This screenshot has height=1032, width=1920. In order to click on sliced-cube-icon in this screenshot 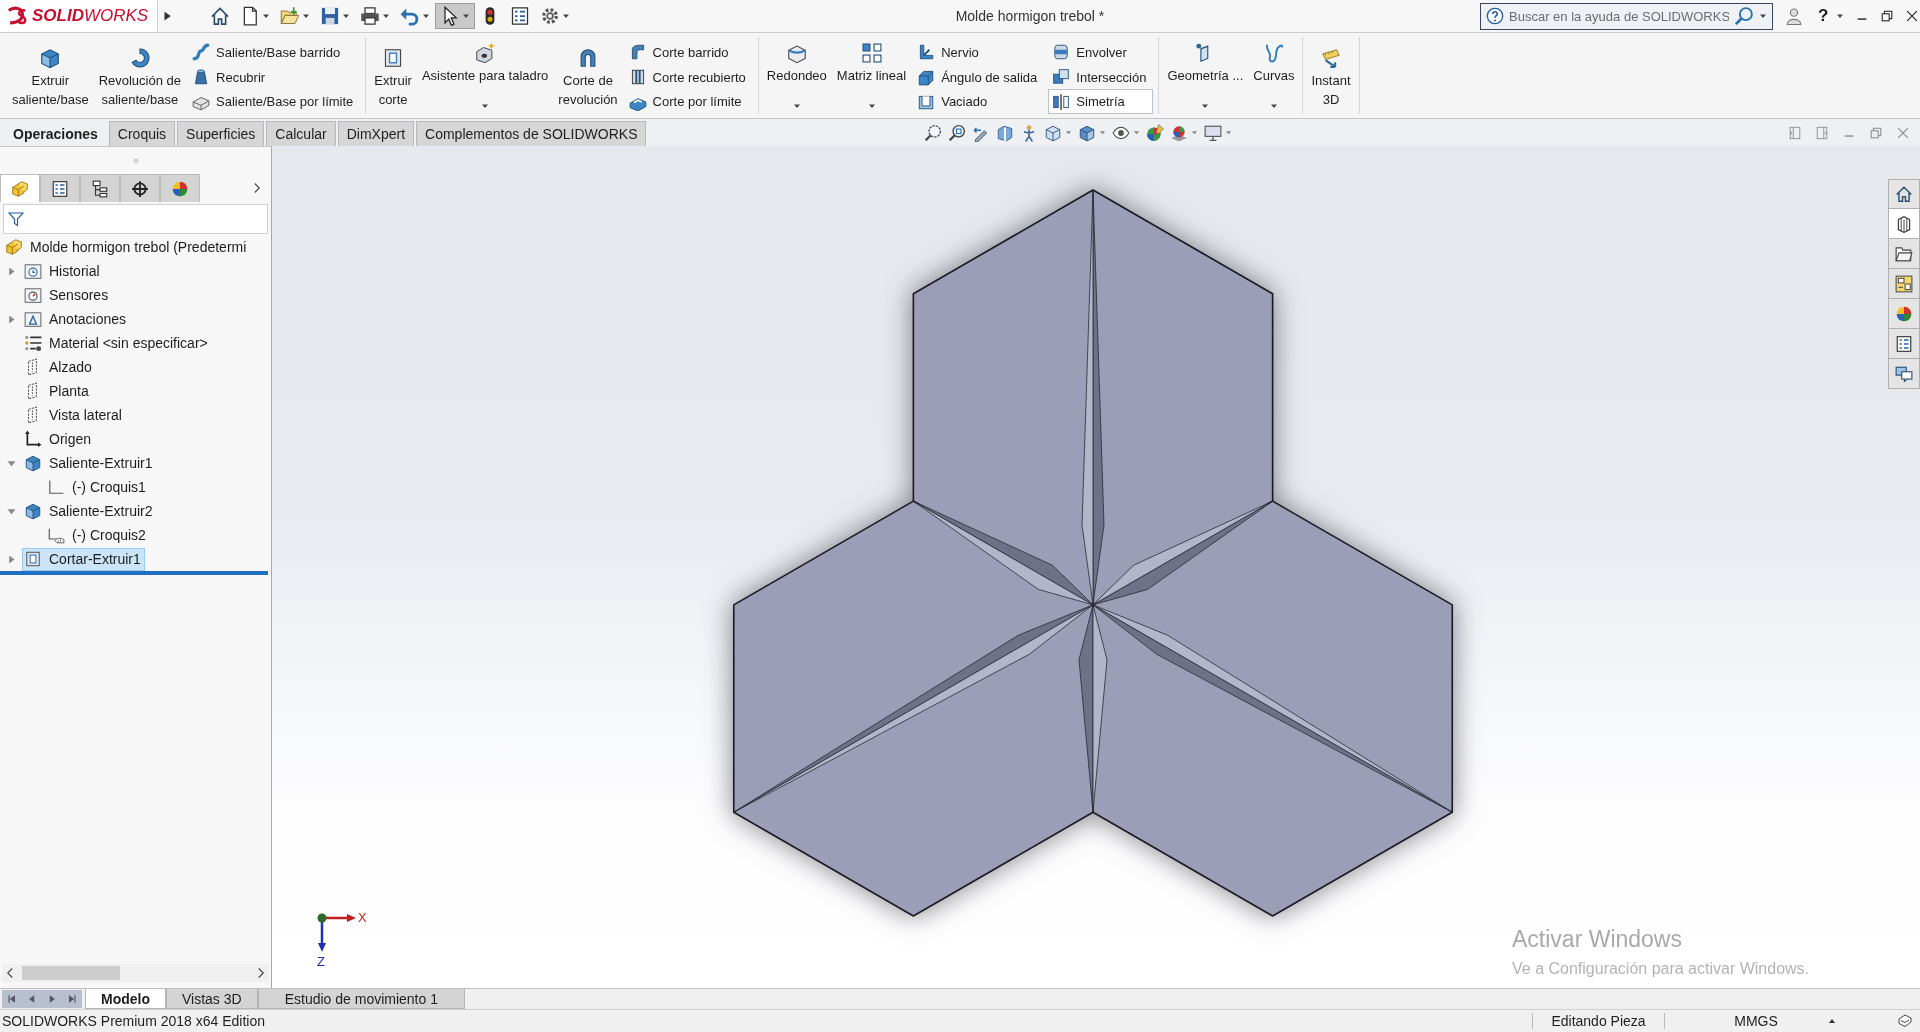, I will do `click(1005, 132)`.